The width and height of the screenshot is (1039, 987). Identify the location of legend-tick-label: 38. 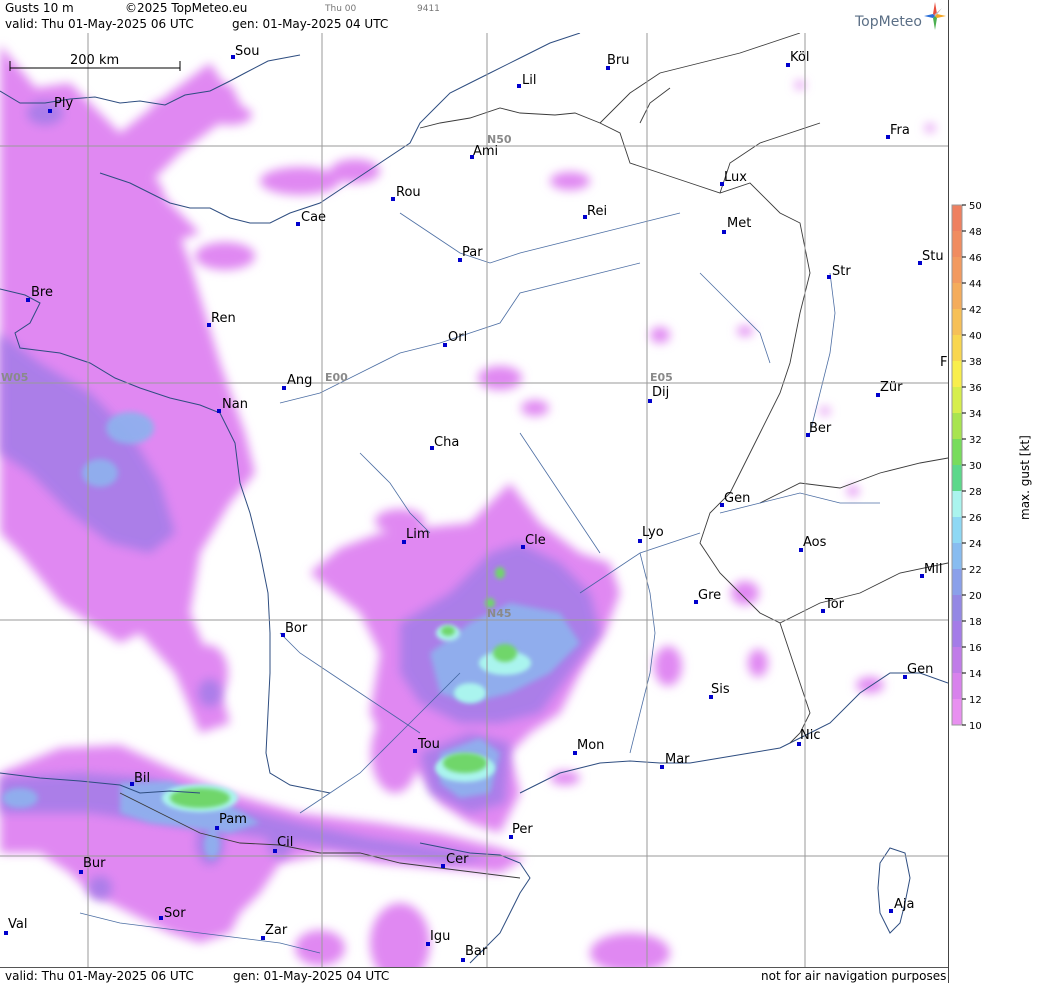
(975, 362).